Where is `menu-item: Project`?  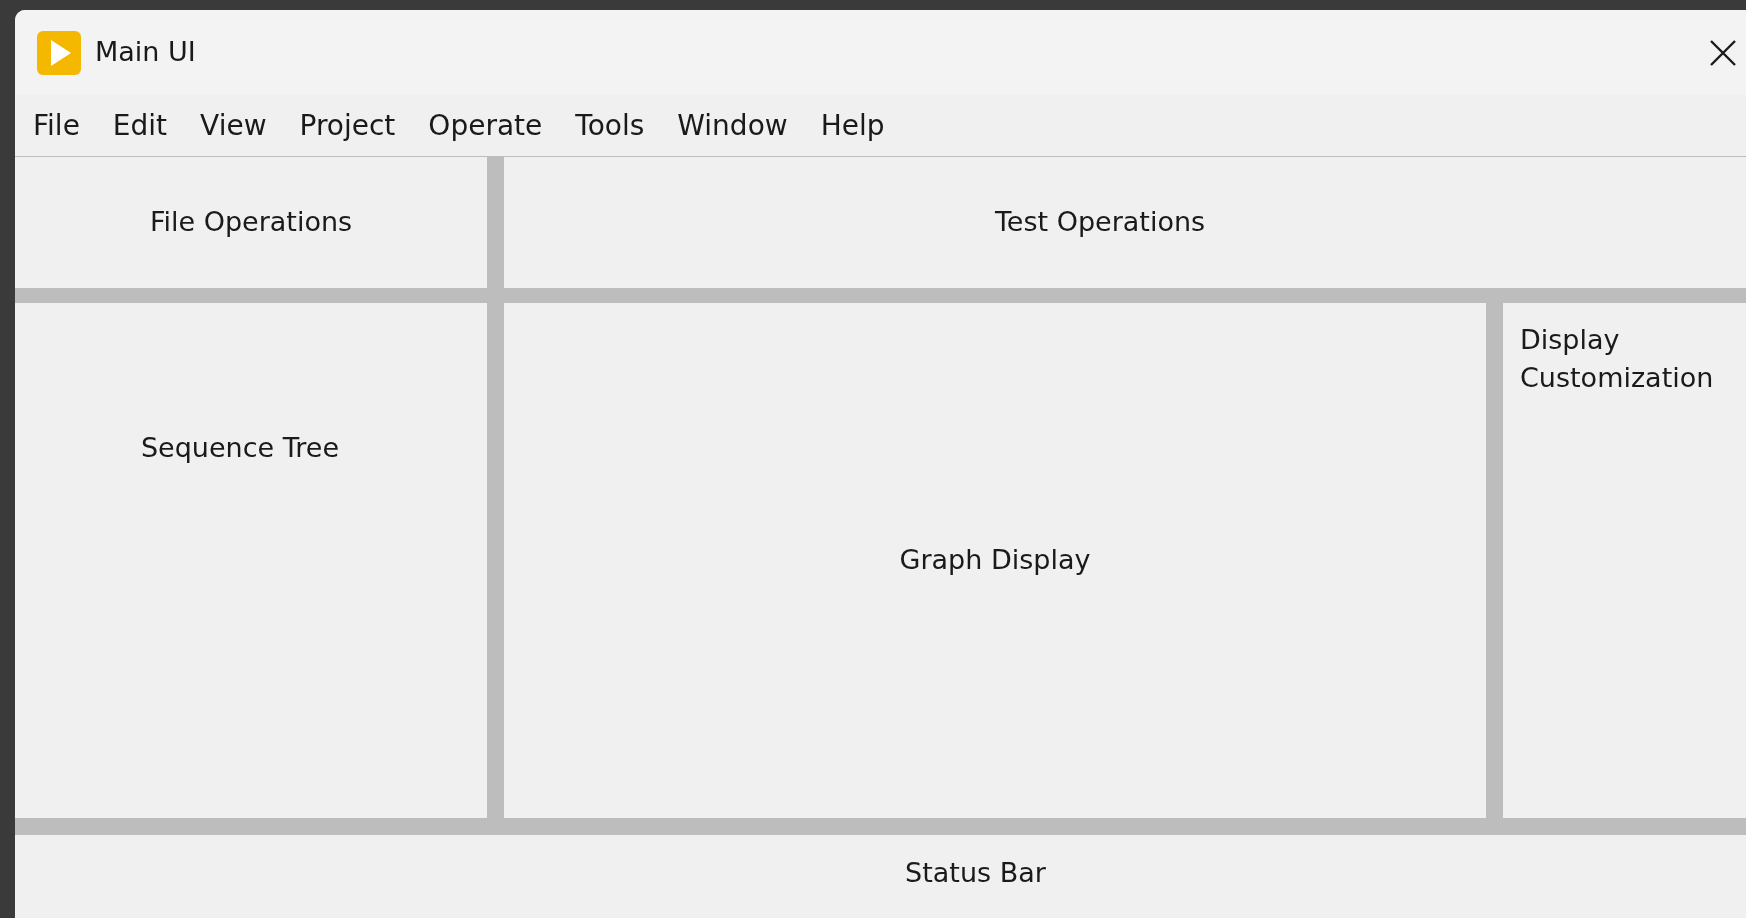
menu-item: Project is located at coordinates (347, 125).